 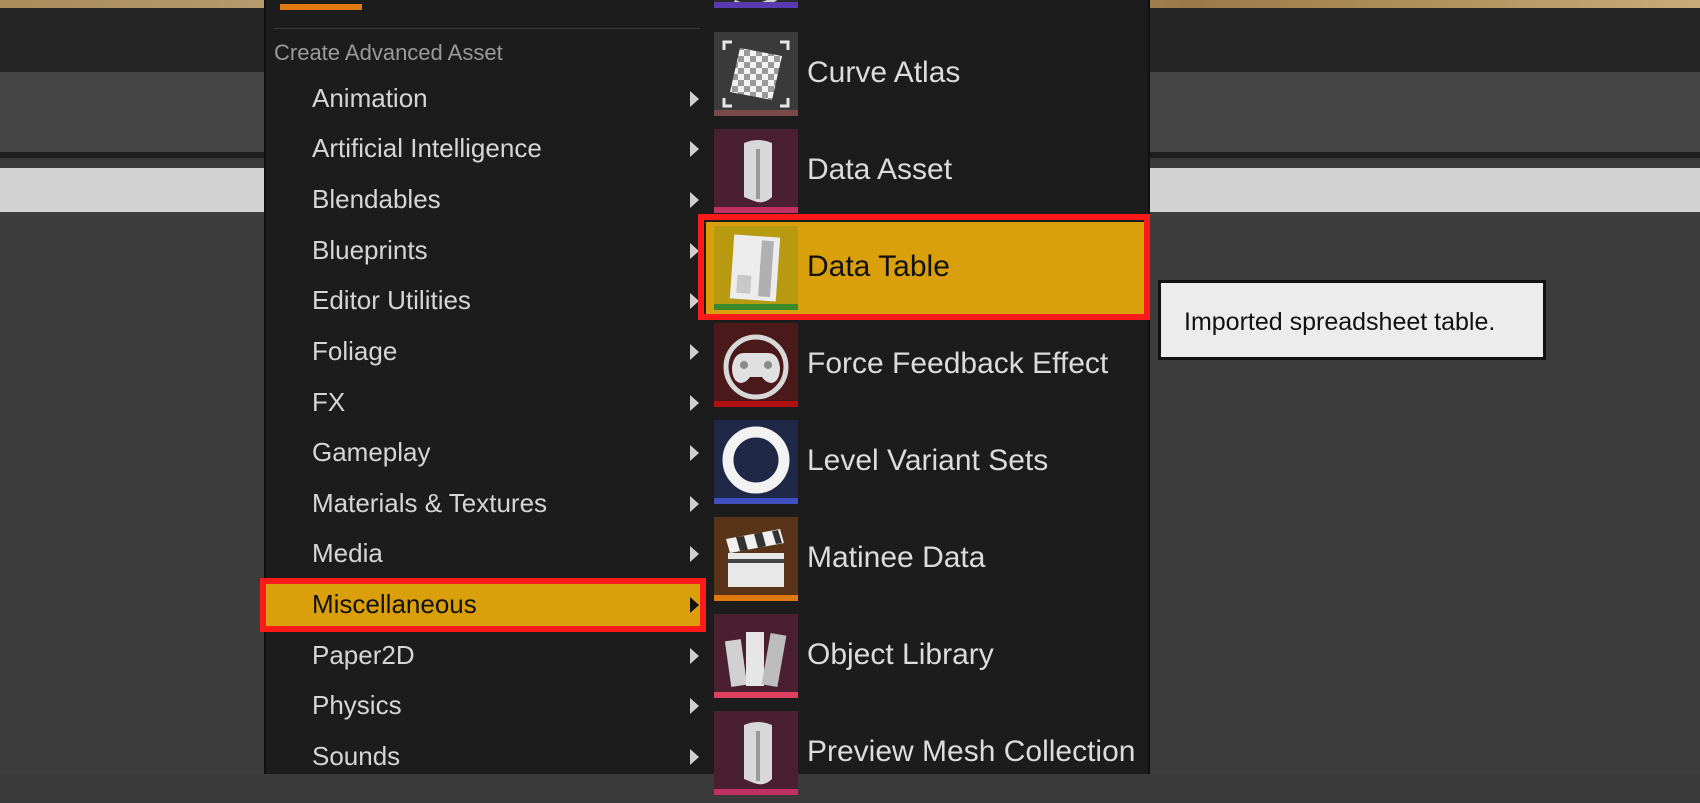 I want to click on submenu-item-data-table: Data Table, so click(x=927, y=270).